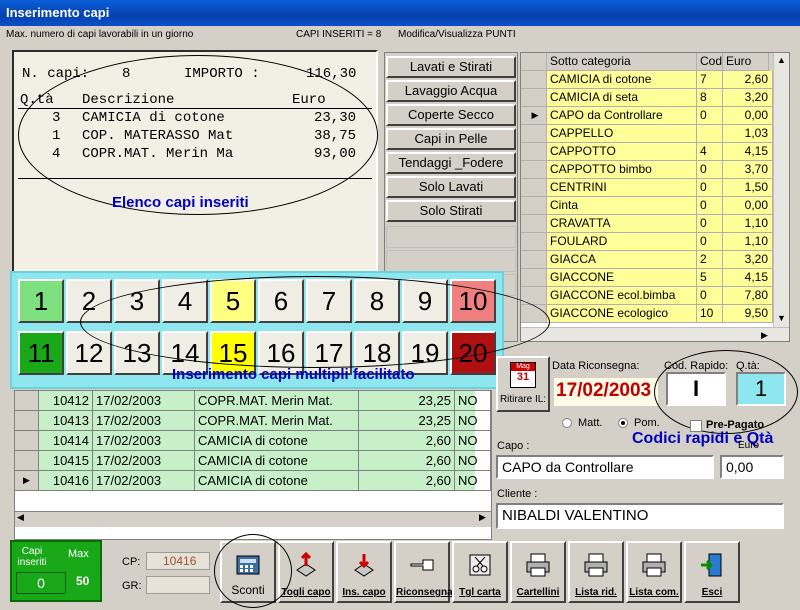  What do you see at coordinates (710, 314) in the screenshot?
I see `grid-cell-cod: 10` at bounding box center [710, 314].